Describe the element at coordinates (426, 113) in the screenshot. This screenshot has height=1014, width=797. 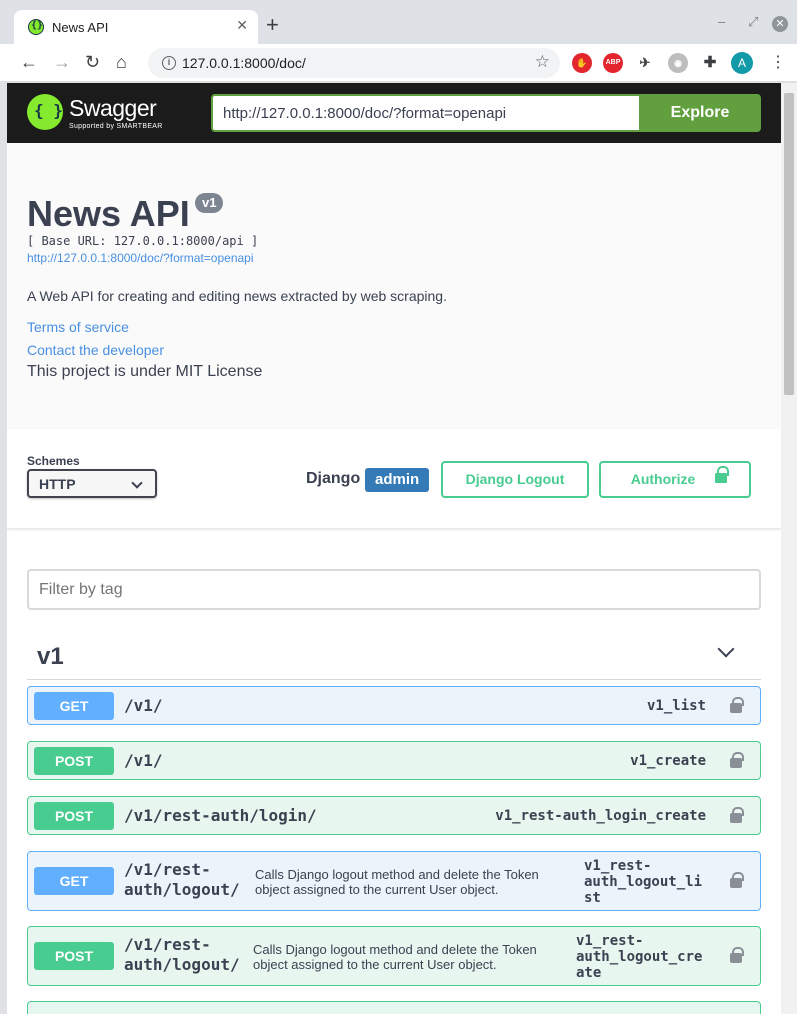
I see `explore-url-input` at that location.